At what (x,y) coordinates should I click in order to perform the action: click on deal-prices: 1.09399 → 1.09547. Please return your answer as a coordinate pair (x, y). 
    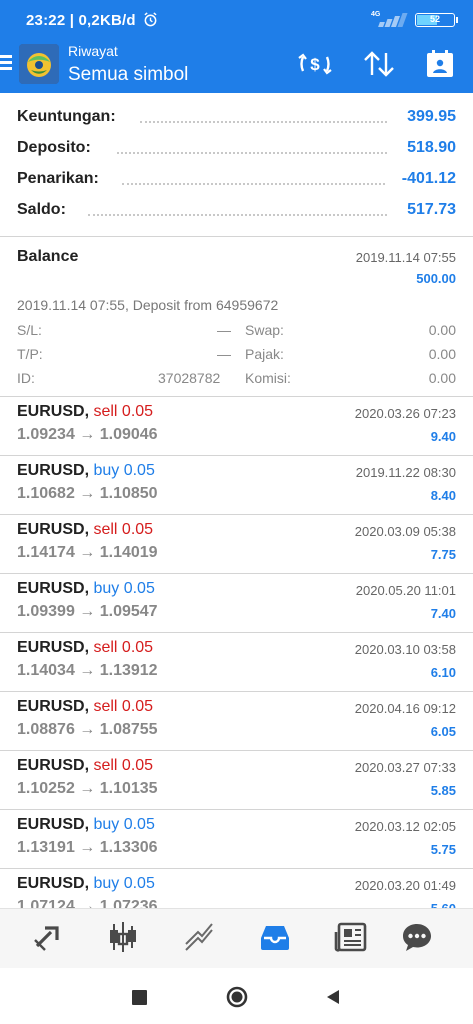
    Looking at the image, I should click on (87, 611).